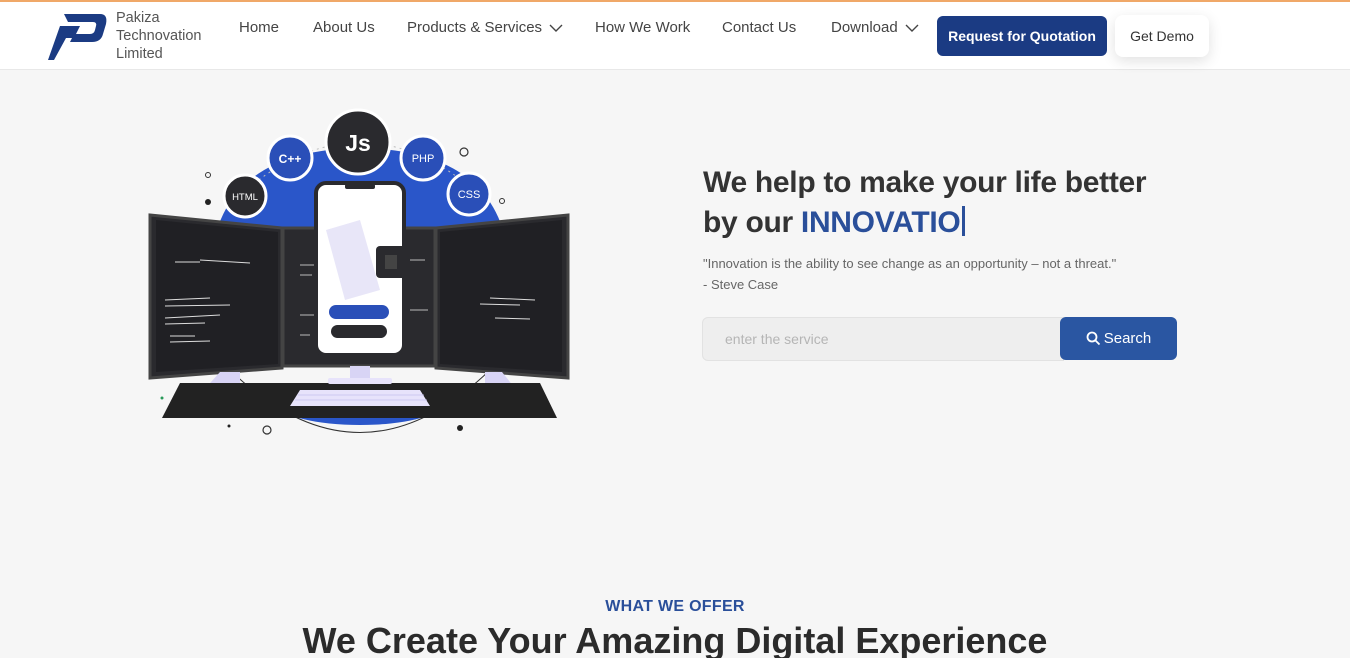  I want to click on nav-how-we-work-label: How We Work, so click(643, 27).